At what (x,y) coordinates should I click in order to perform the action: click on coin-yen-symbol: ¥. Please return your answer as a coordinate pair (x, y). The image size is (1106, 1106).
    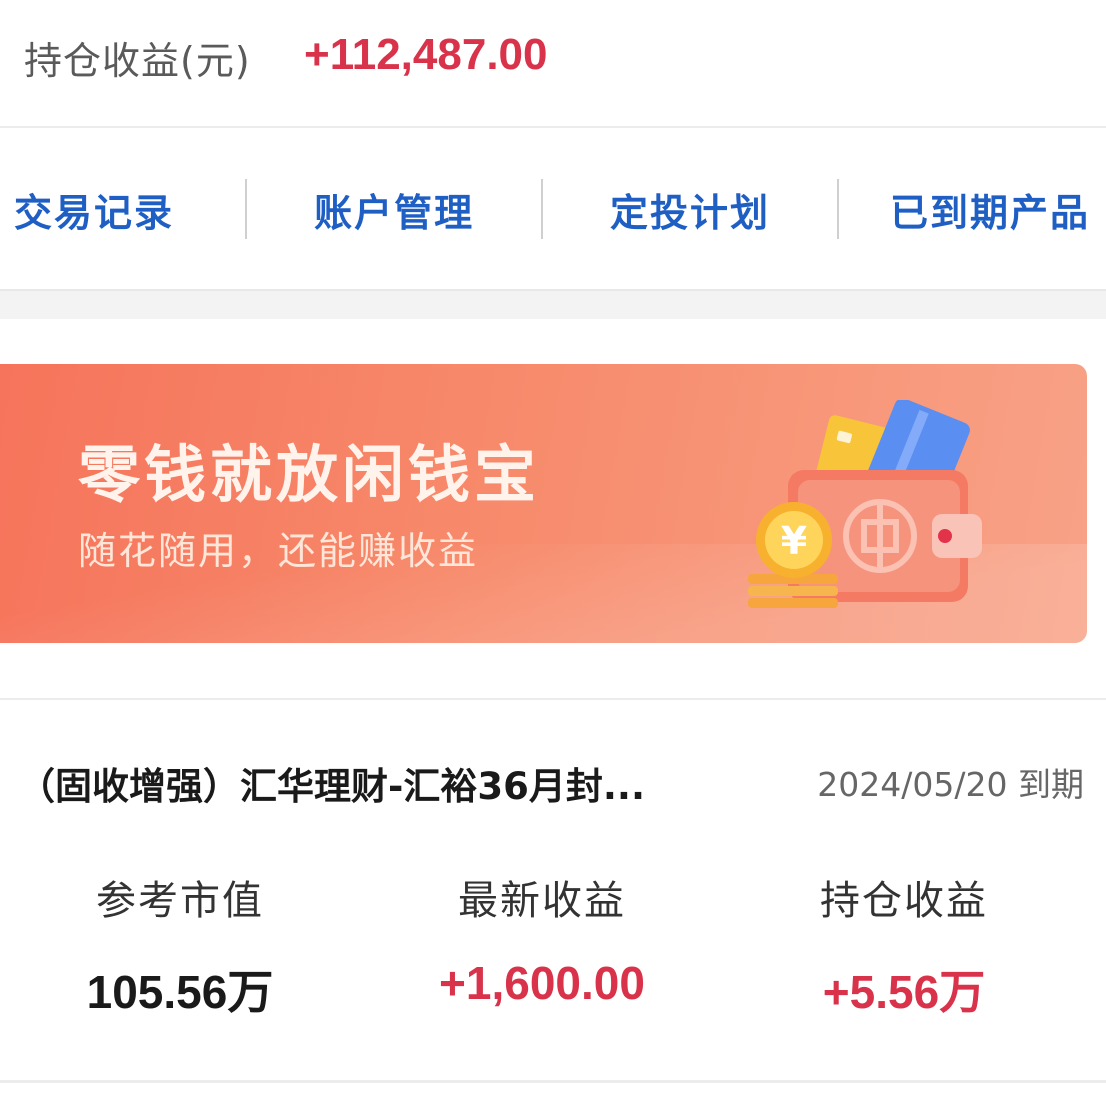
    Looking at the image, I should click on (794, 541).